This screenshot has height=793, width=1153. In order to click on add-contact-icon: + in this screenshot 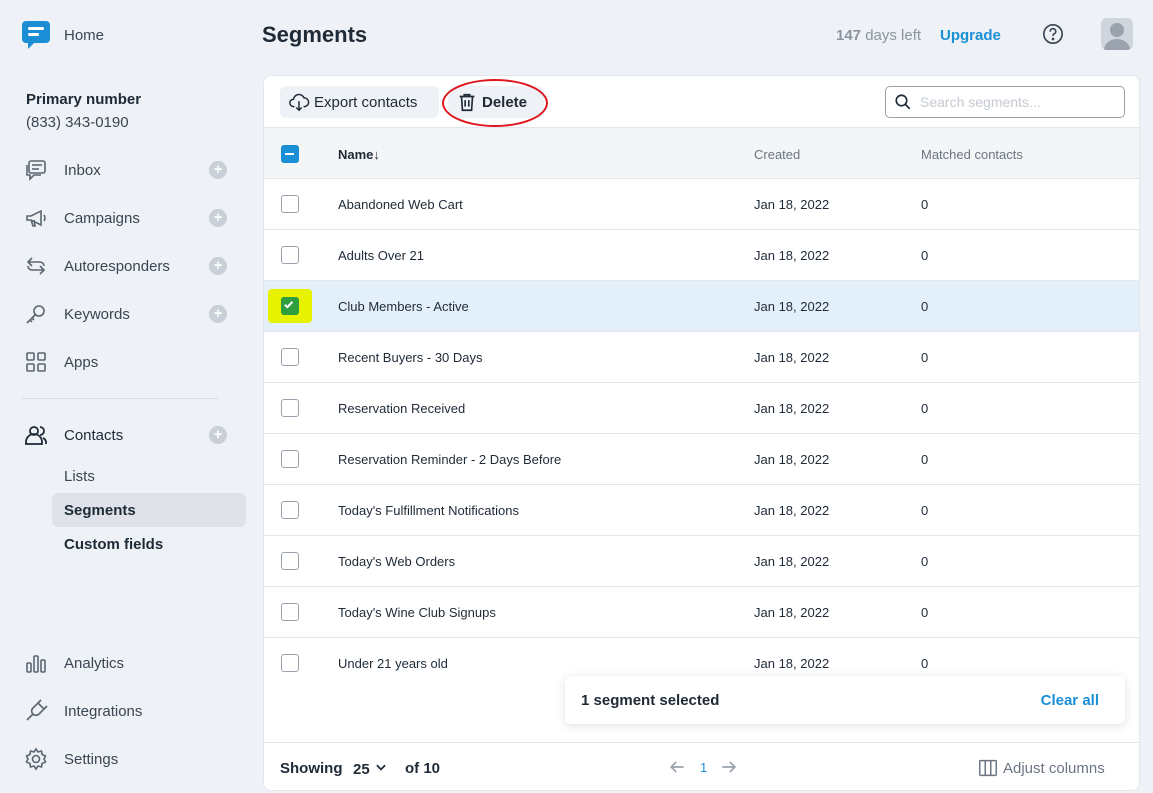, I will do `click(218, 435)`.